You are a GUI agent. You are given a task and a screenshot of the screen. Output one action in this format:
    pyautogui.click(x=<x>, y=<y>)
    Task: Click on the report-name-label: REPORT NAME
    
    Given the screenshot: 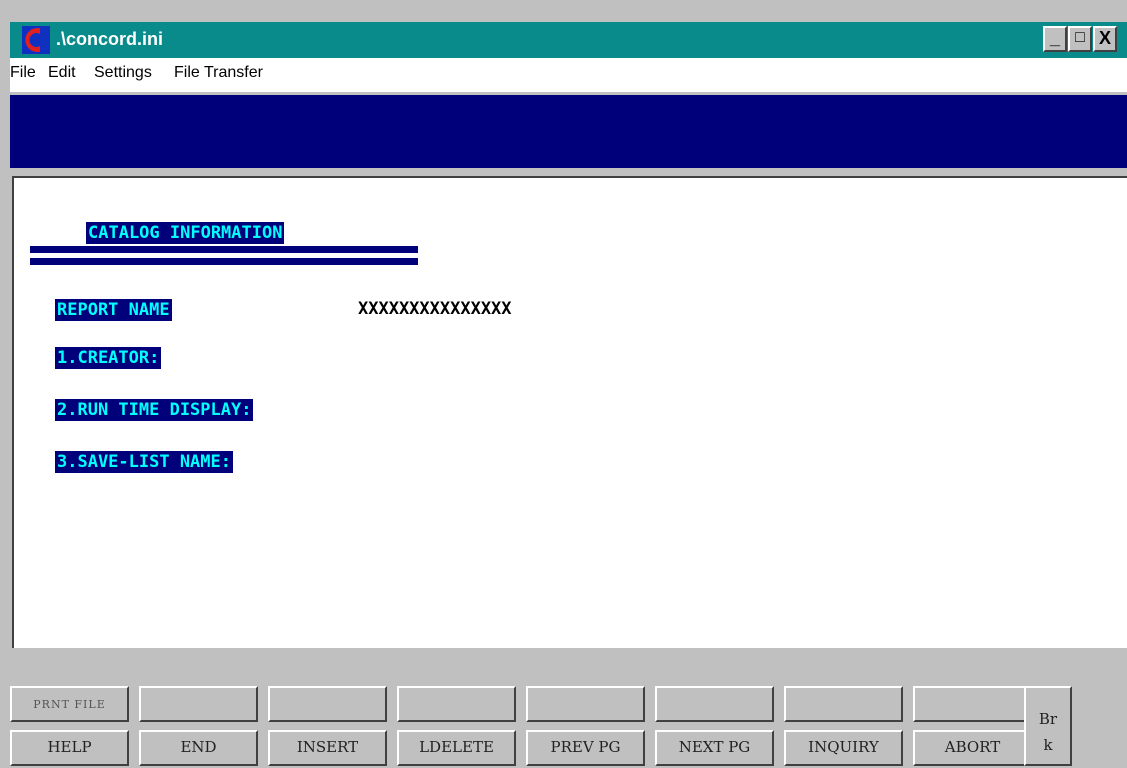 What is the action you would take?
    pyautogui.click(x=113, y=310)
    